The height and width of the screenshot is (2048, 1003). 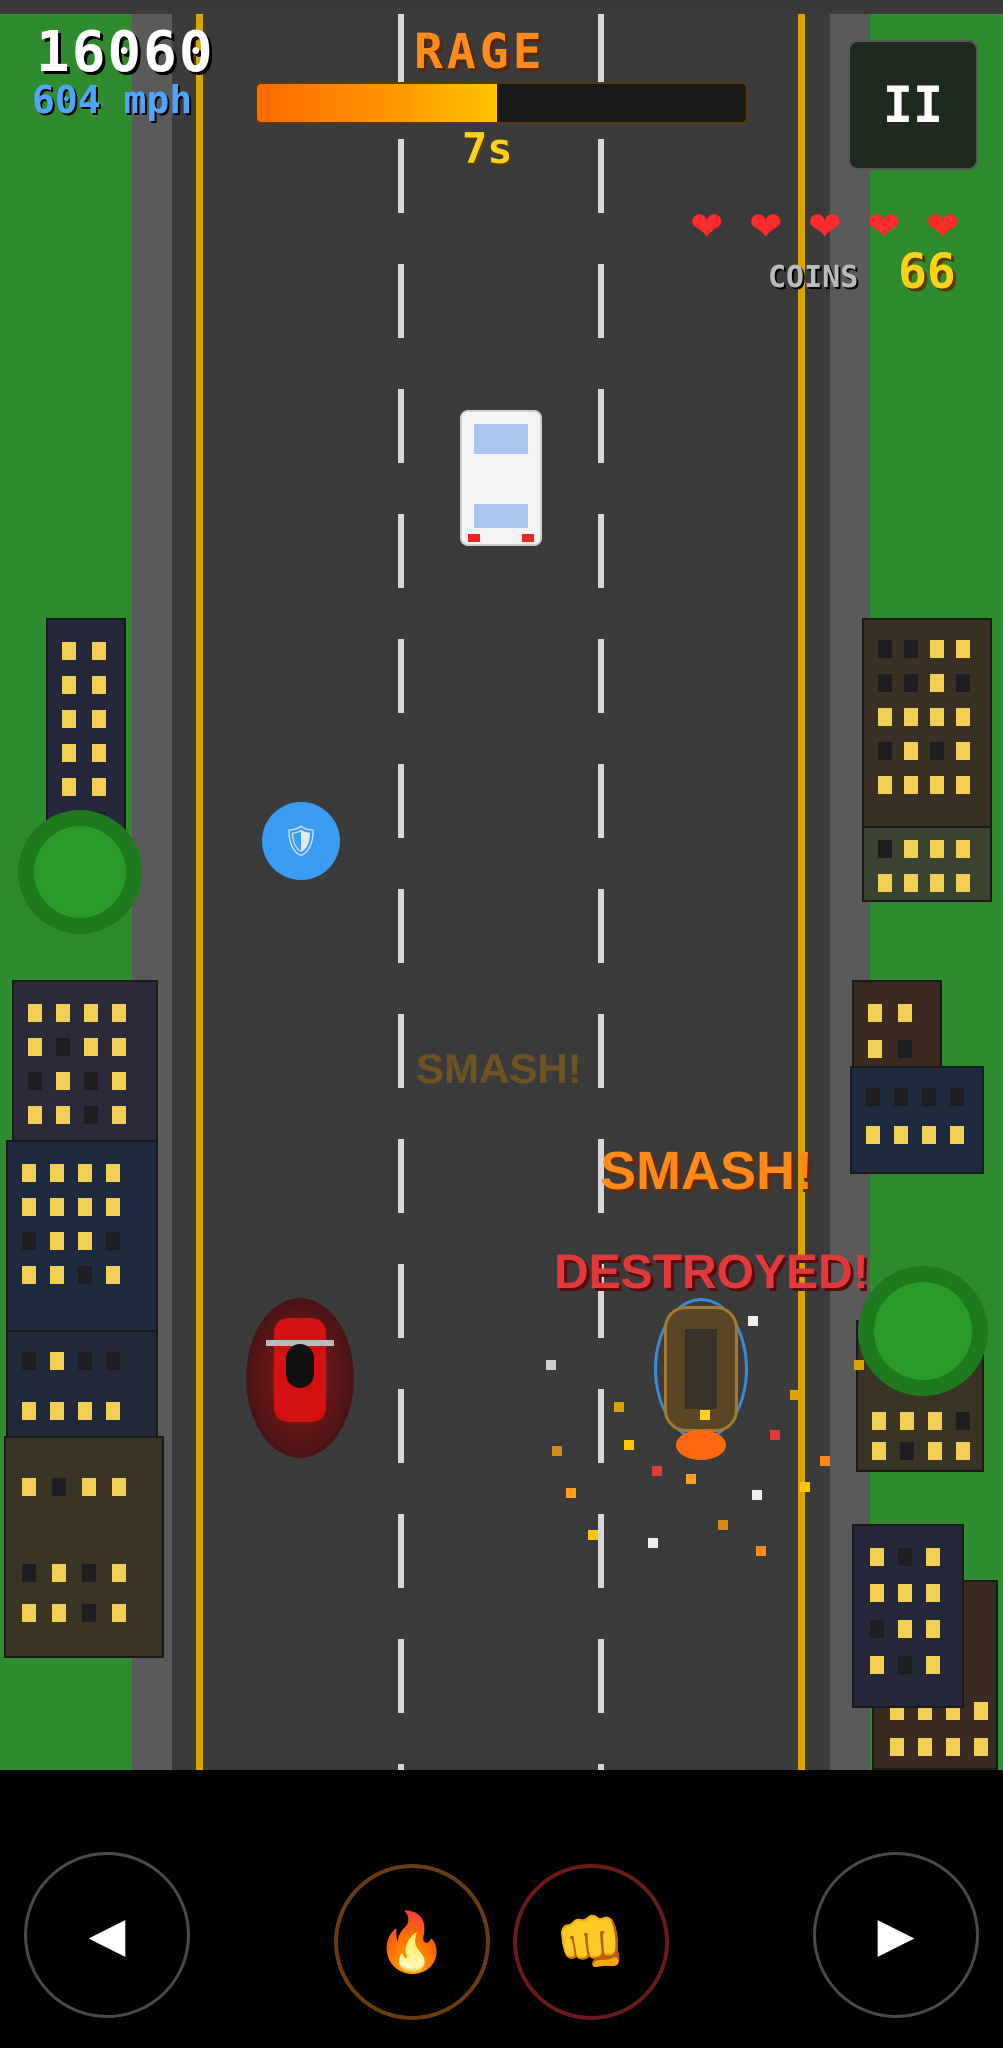 I want to click on shield-powerup: 🛡, so click(x=301, y=841).